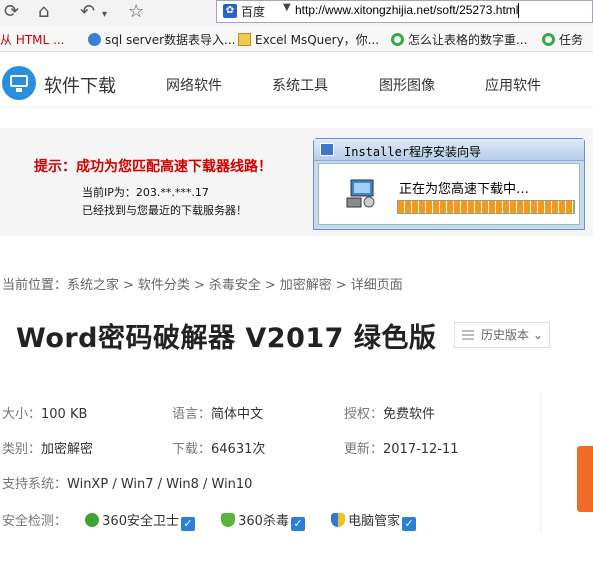 This screenshot has width=593, height=572. Describe the element at coordinates (244, 39) in the screenshot. I see `page-icon` at that location.